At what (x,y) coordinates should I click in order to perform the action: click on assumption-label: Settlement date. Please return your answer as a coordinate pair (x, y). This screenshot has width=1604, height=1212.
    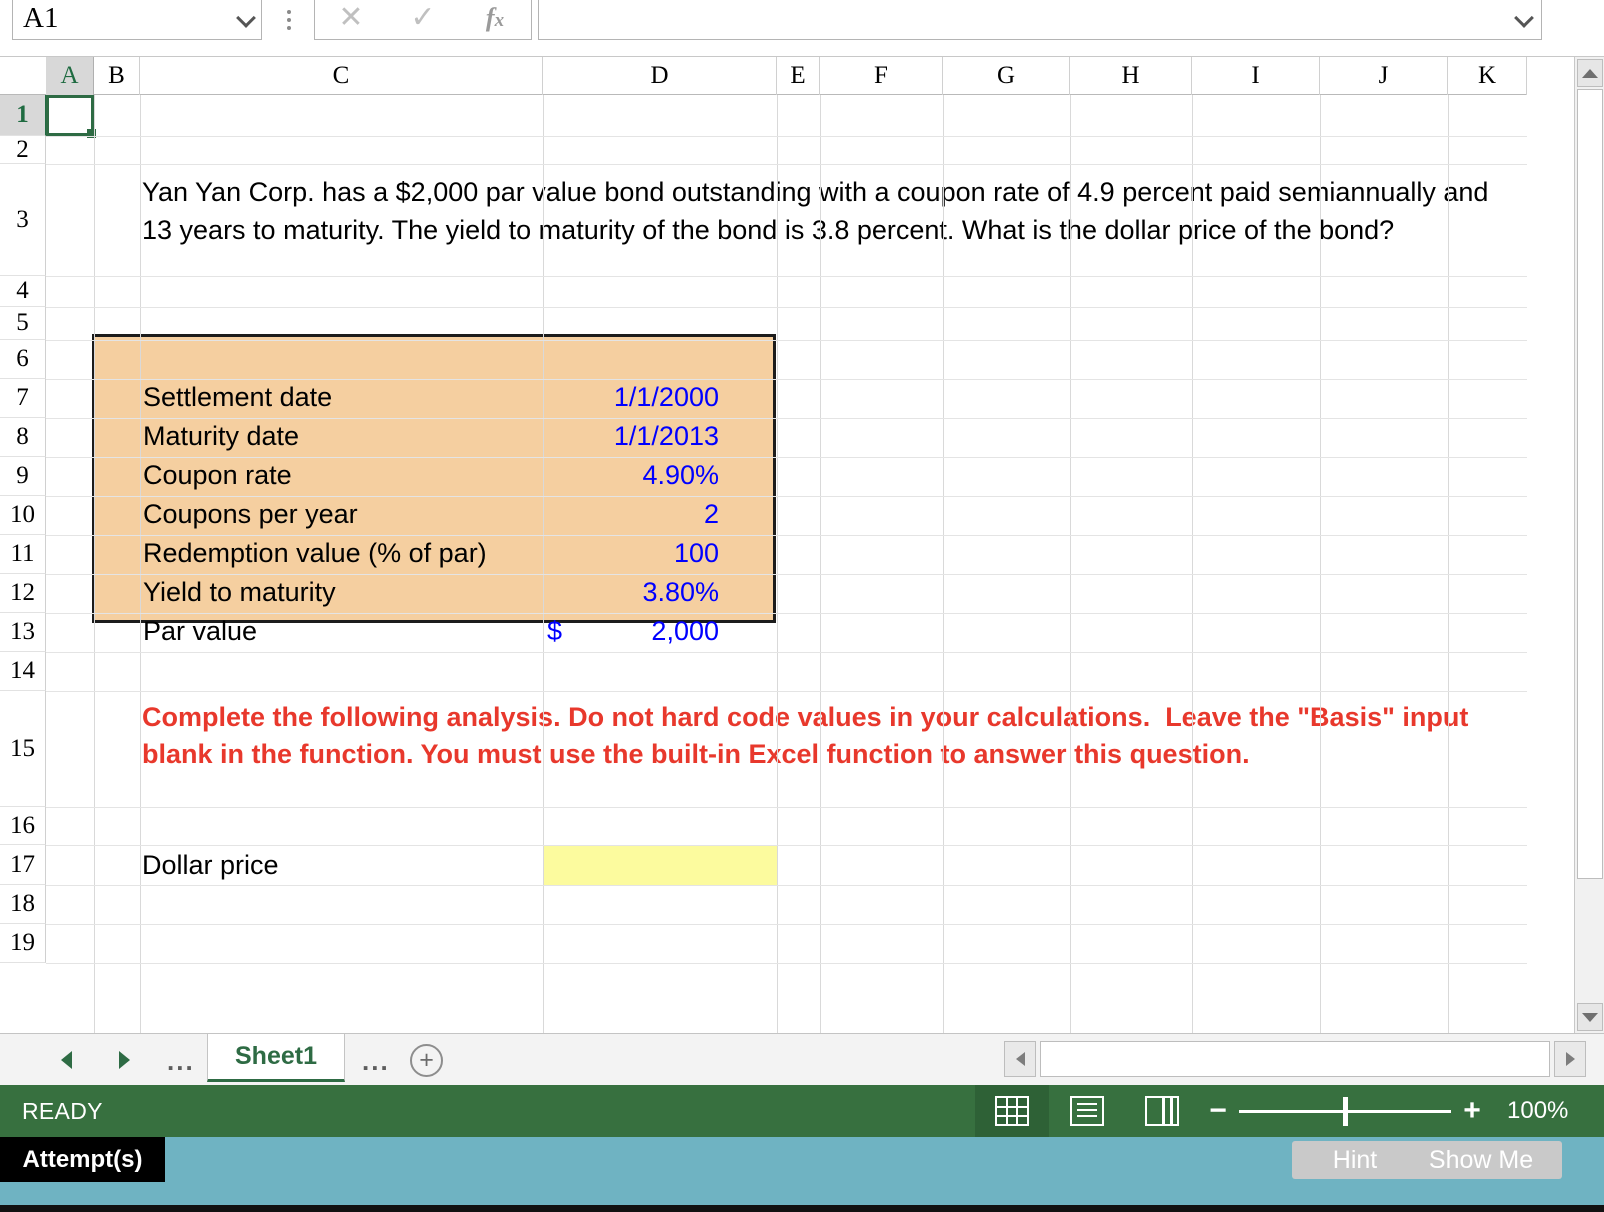
    Looking at the image, I should click on (238, 397).